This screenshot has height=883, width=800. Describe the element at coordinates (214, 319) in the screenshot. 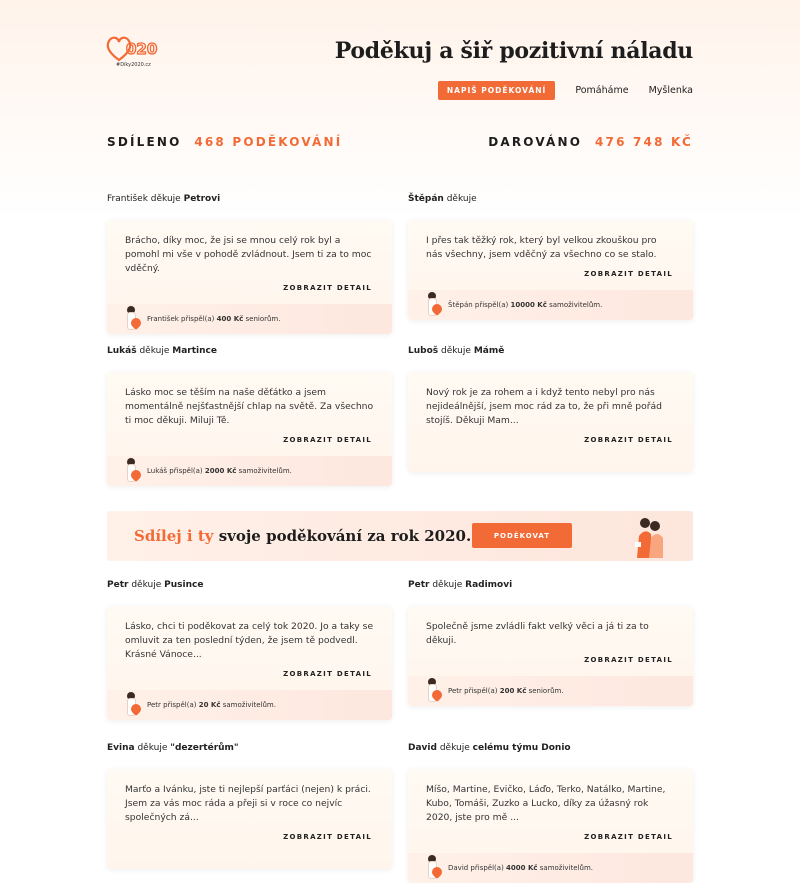

I see `donation-text: František přispěl(a) 400 Kč seniorům.` at that location.